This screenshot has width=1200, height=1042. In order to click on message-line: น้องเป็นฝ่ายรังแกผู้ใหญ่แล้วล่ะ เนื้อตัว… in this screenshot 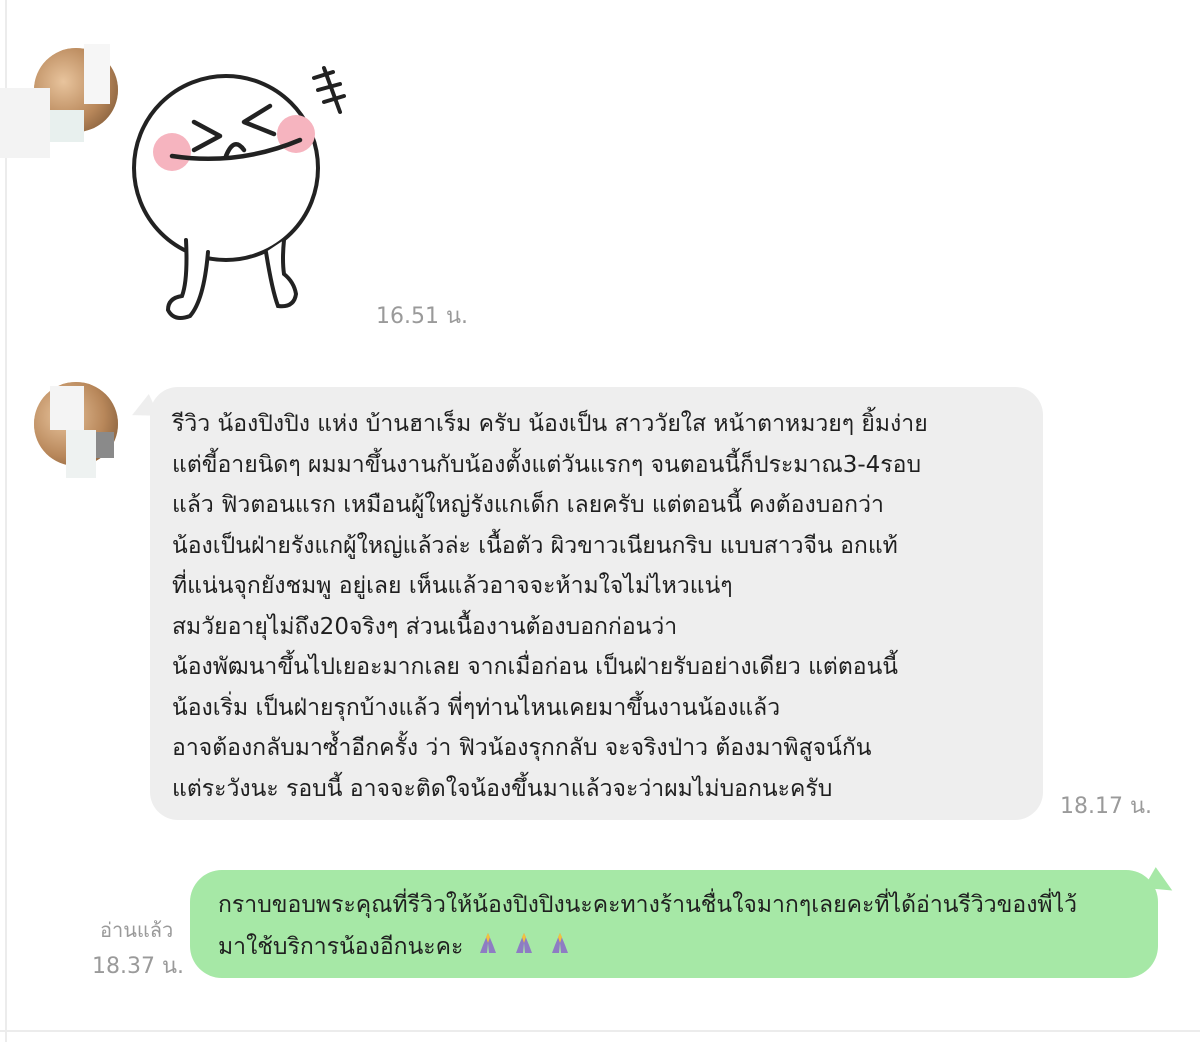, I will do `click(535, 545)`.